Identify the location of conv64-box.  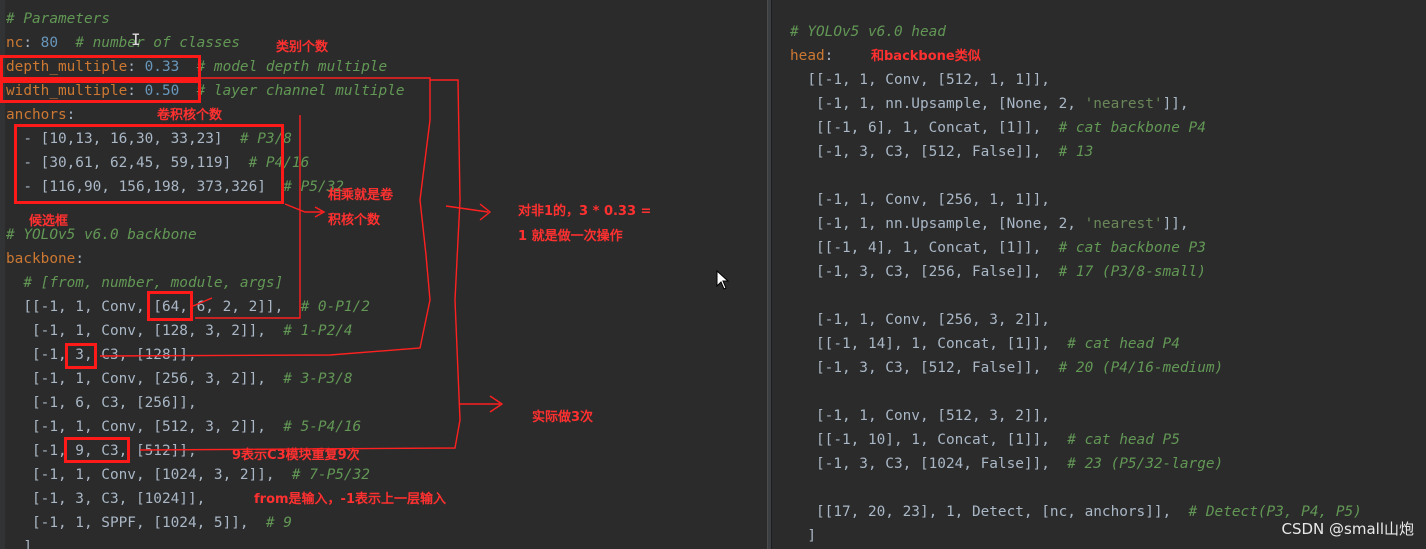
(170, 306).